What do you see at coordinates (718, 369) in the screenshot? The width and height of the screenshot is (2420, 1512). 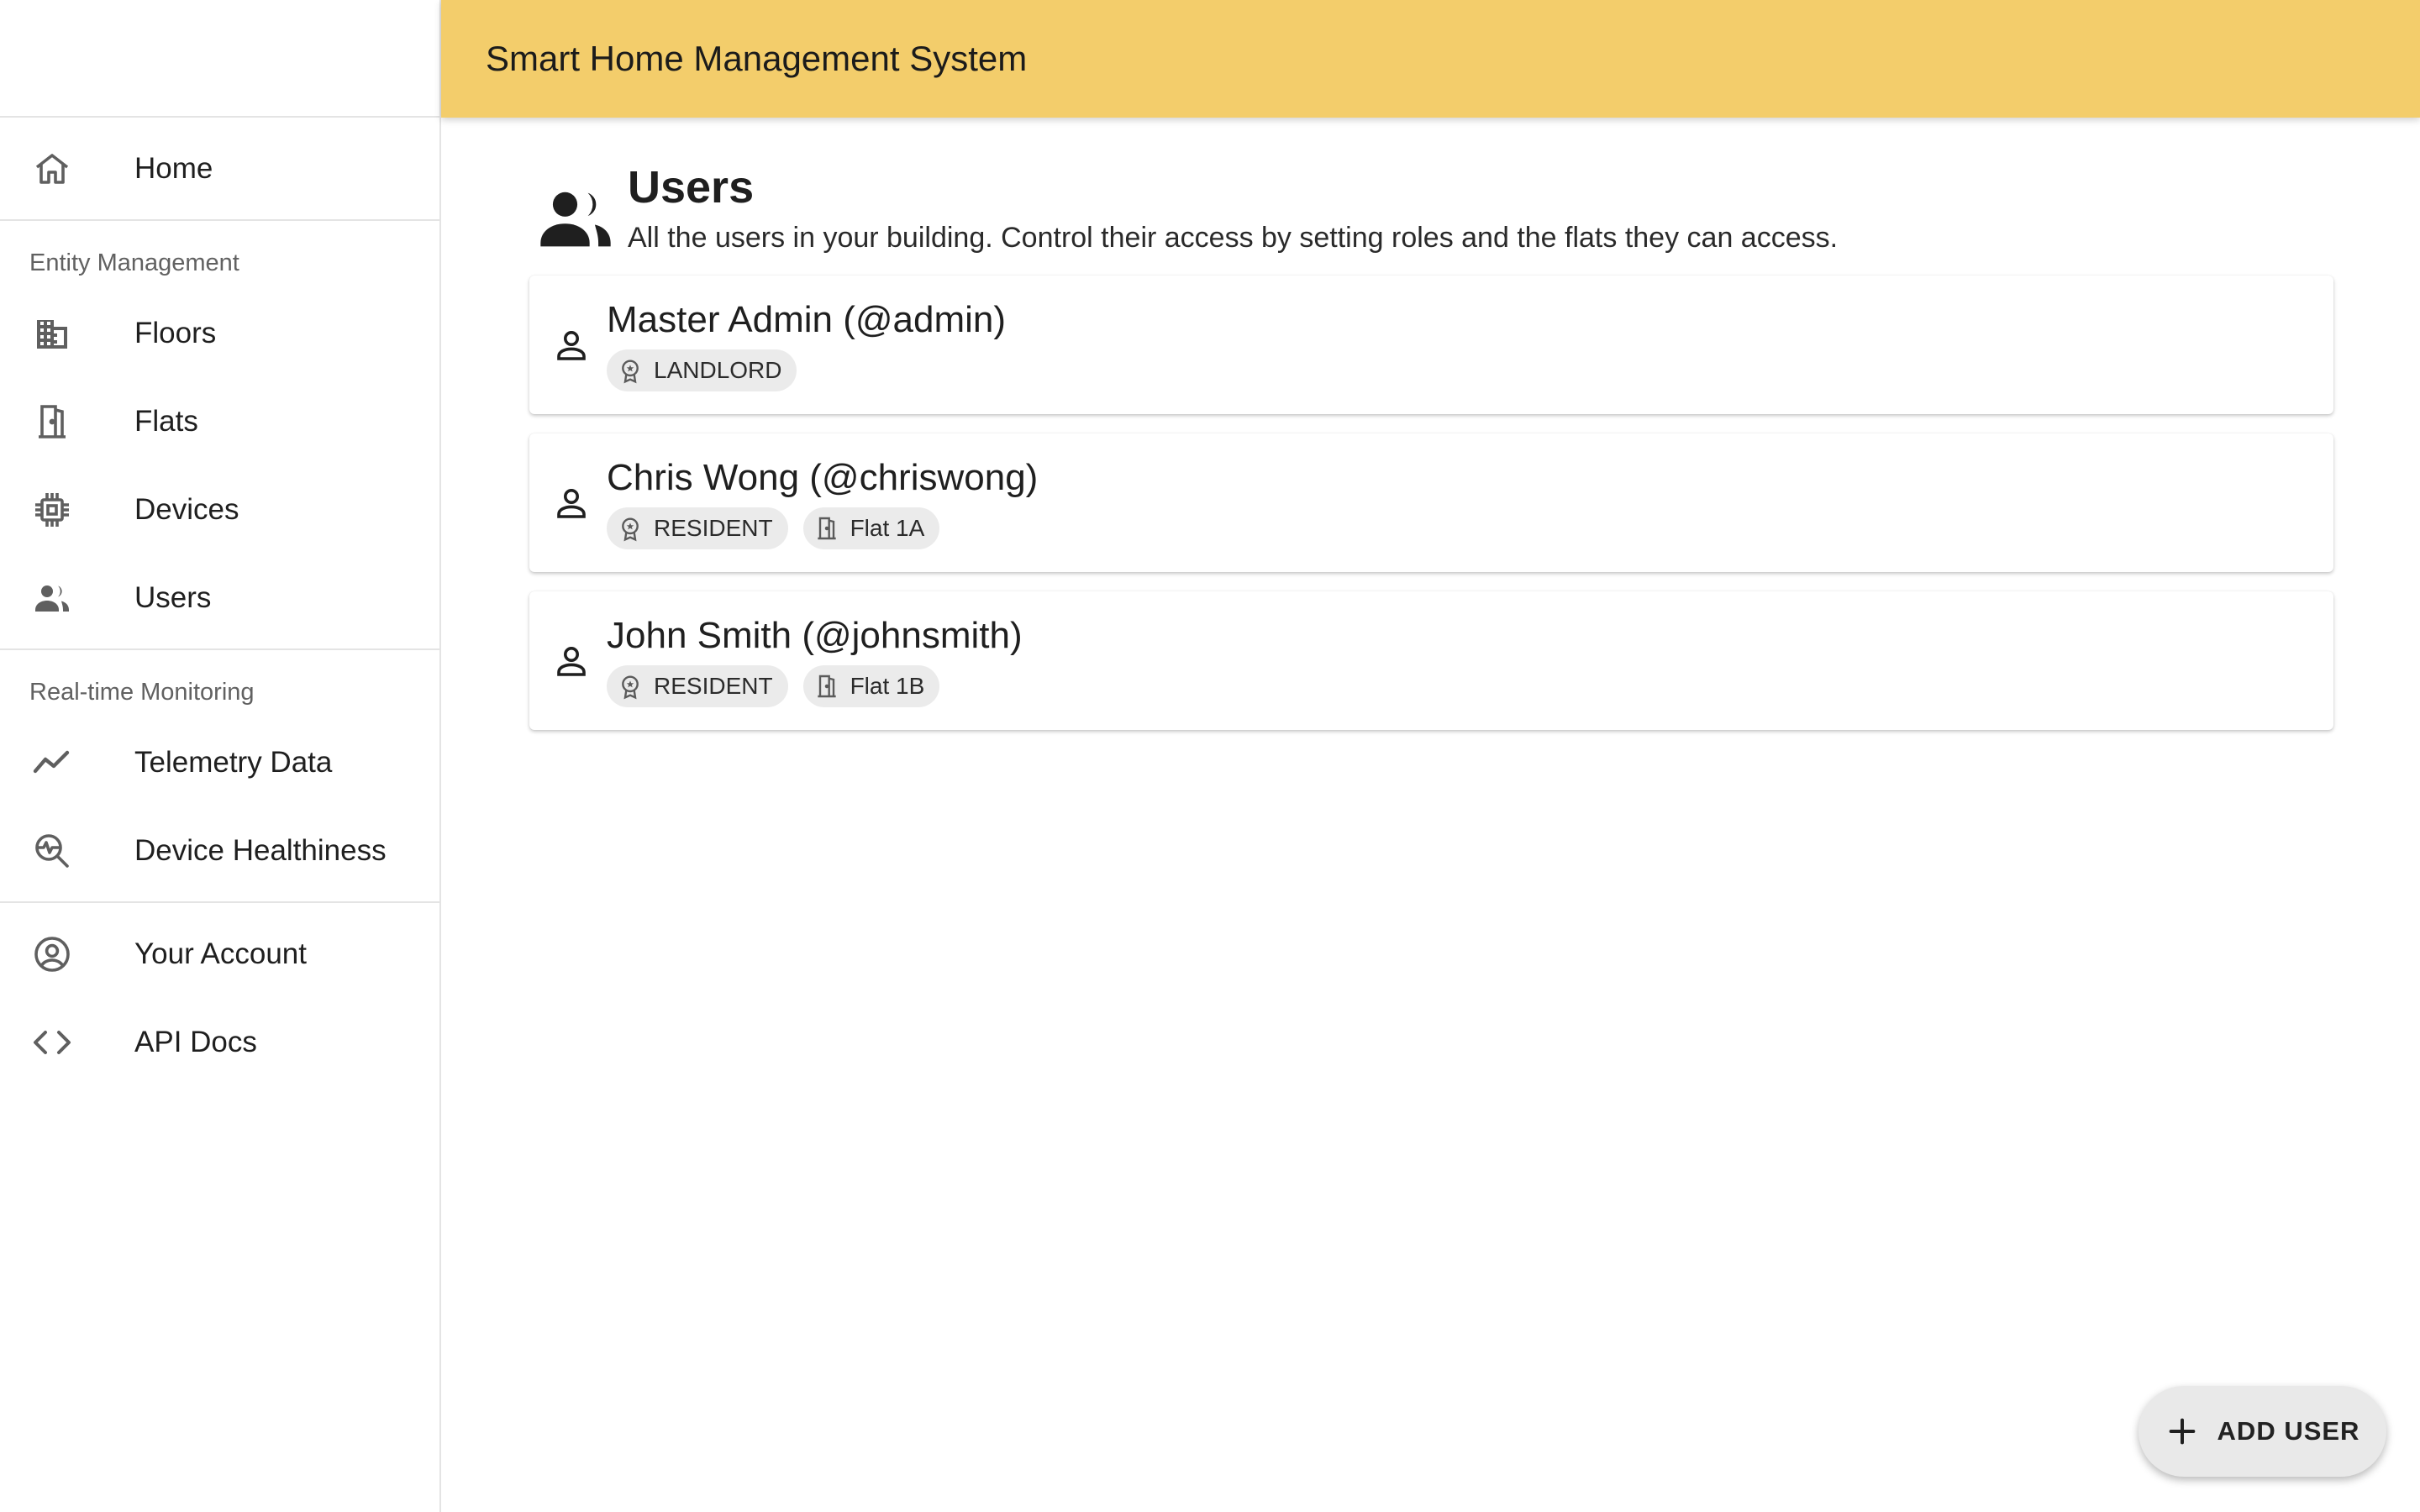 I see `role-label: LANDLORD` at bounding box center [718, 369].